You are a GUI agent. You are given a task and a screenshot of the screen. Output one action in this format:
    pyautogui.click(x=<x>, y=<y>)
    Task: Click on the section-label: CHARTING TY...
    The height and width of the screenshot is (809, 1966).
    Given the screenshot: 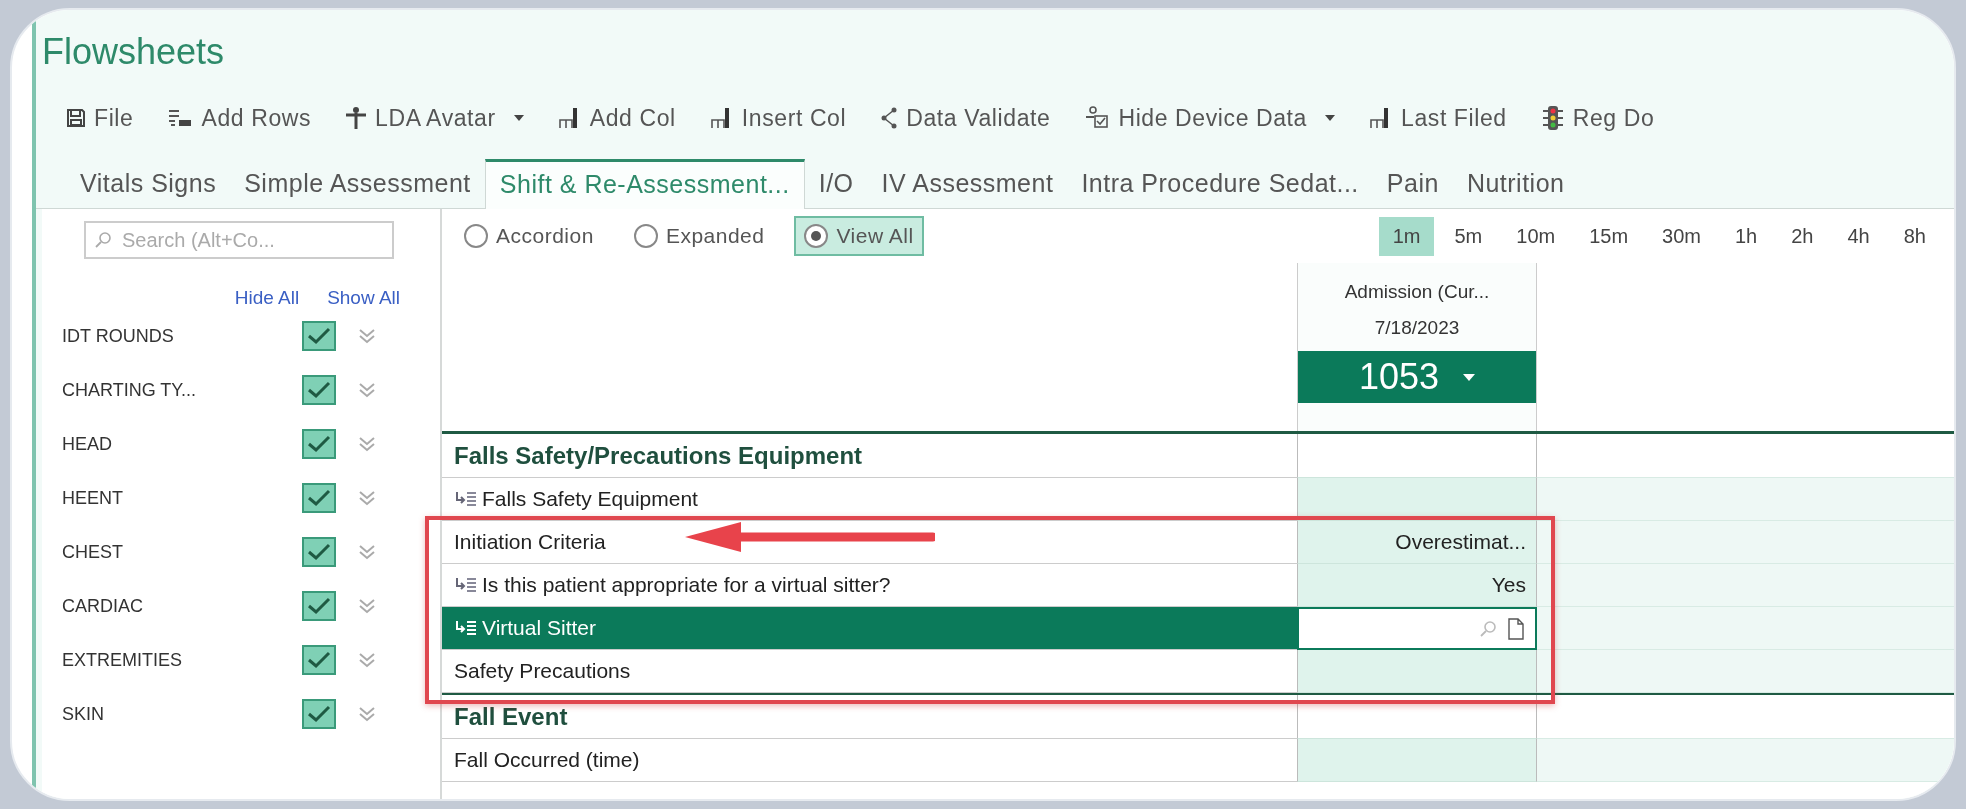 What is the action you would take?
    pyautogui.click(x=182, y=390)
    